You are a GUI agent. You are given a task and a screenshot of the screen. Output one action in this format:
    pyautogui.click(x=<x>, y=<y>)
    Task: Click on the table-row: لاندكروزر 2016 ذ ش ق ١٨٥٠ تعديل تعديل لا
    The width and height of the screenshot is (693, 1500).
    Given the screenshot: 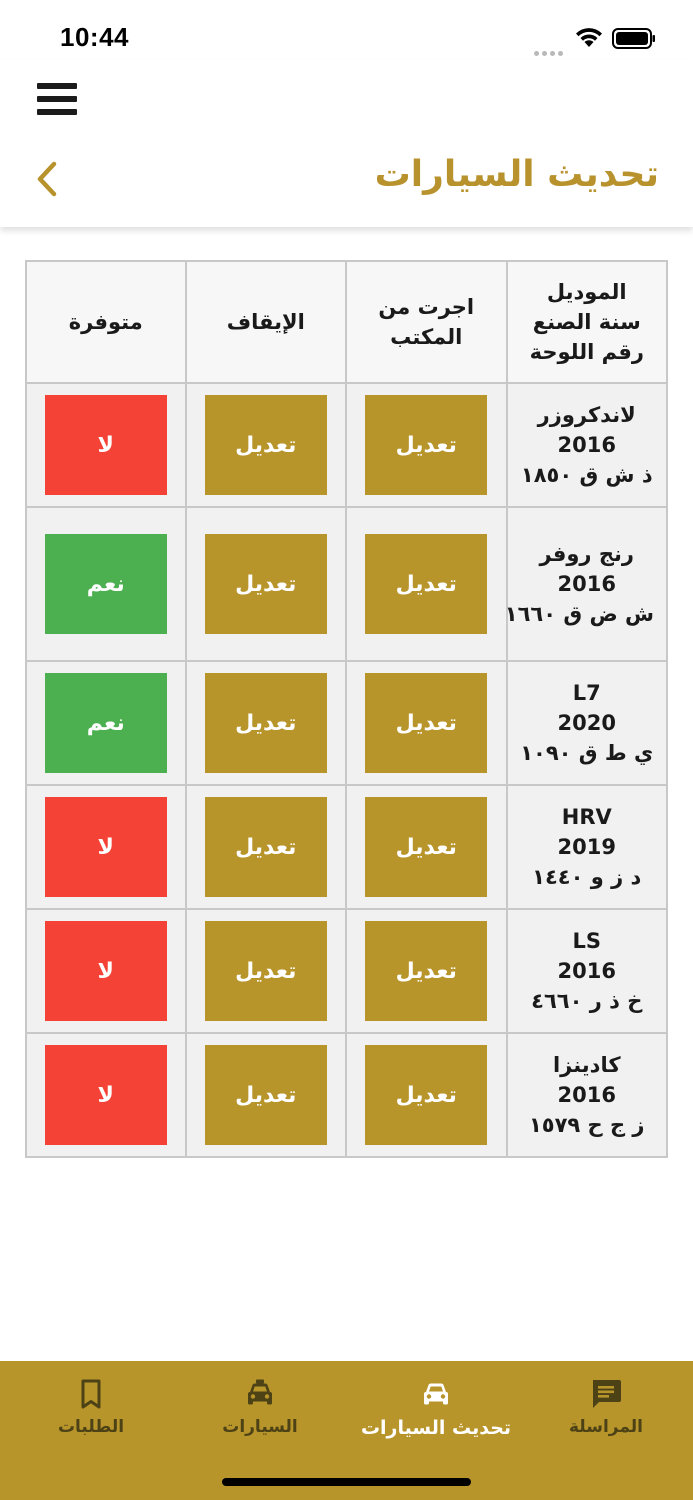 What is the action you would take?
    pyautogui.click(x=346, y=445)
    